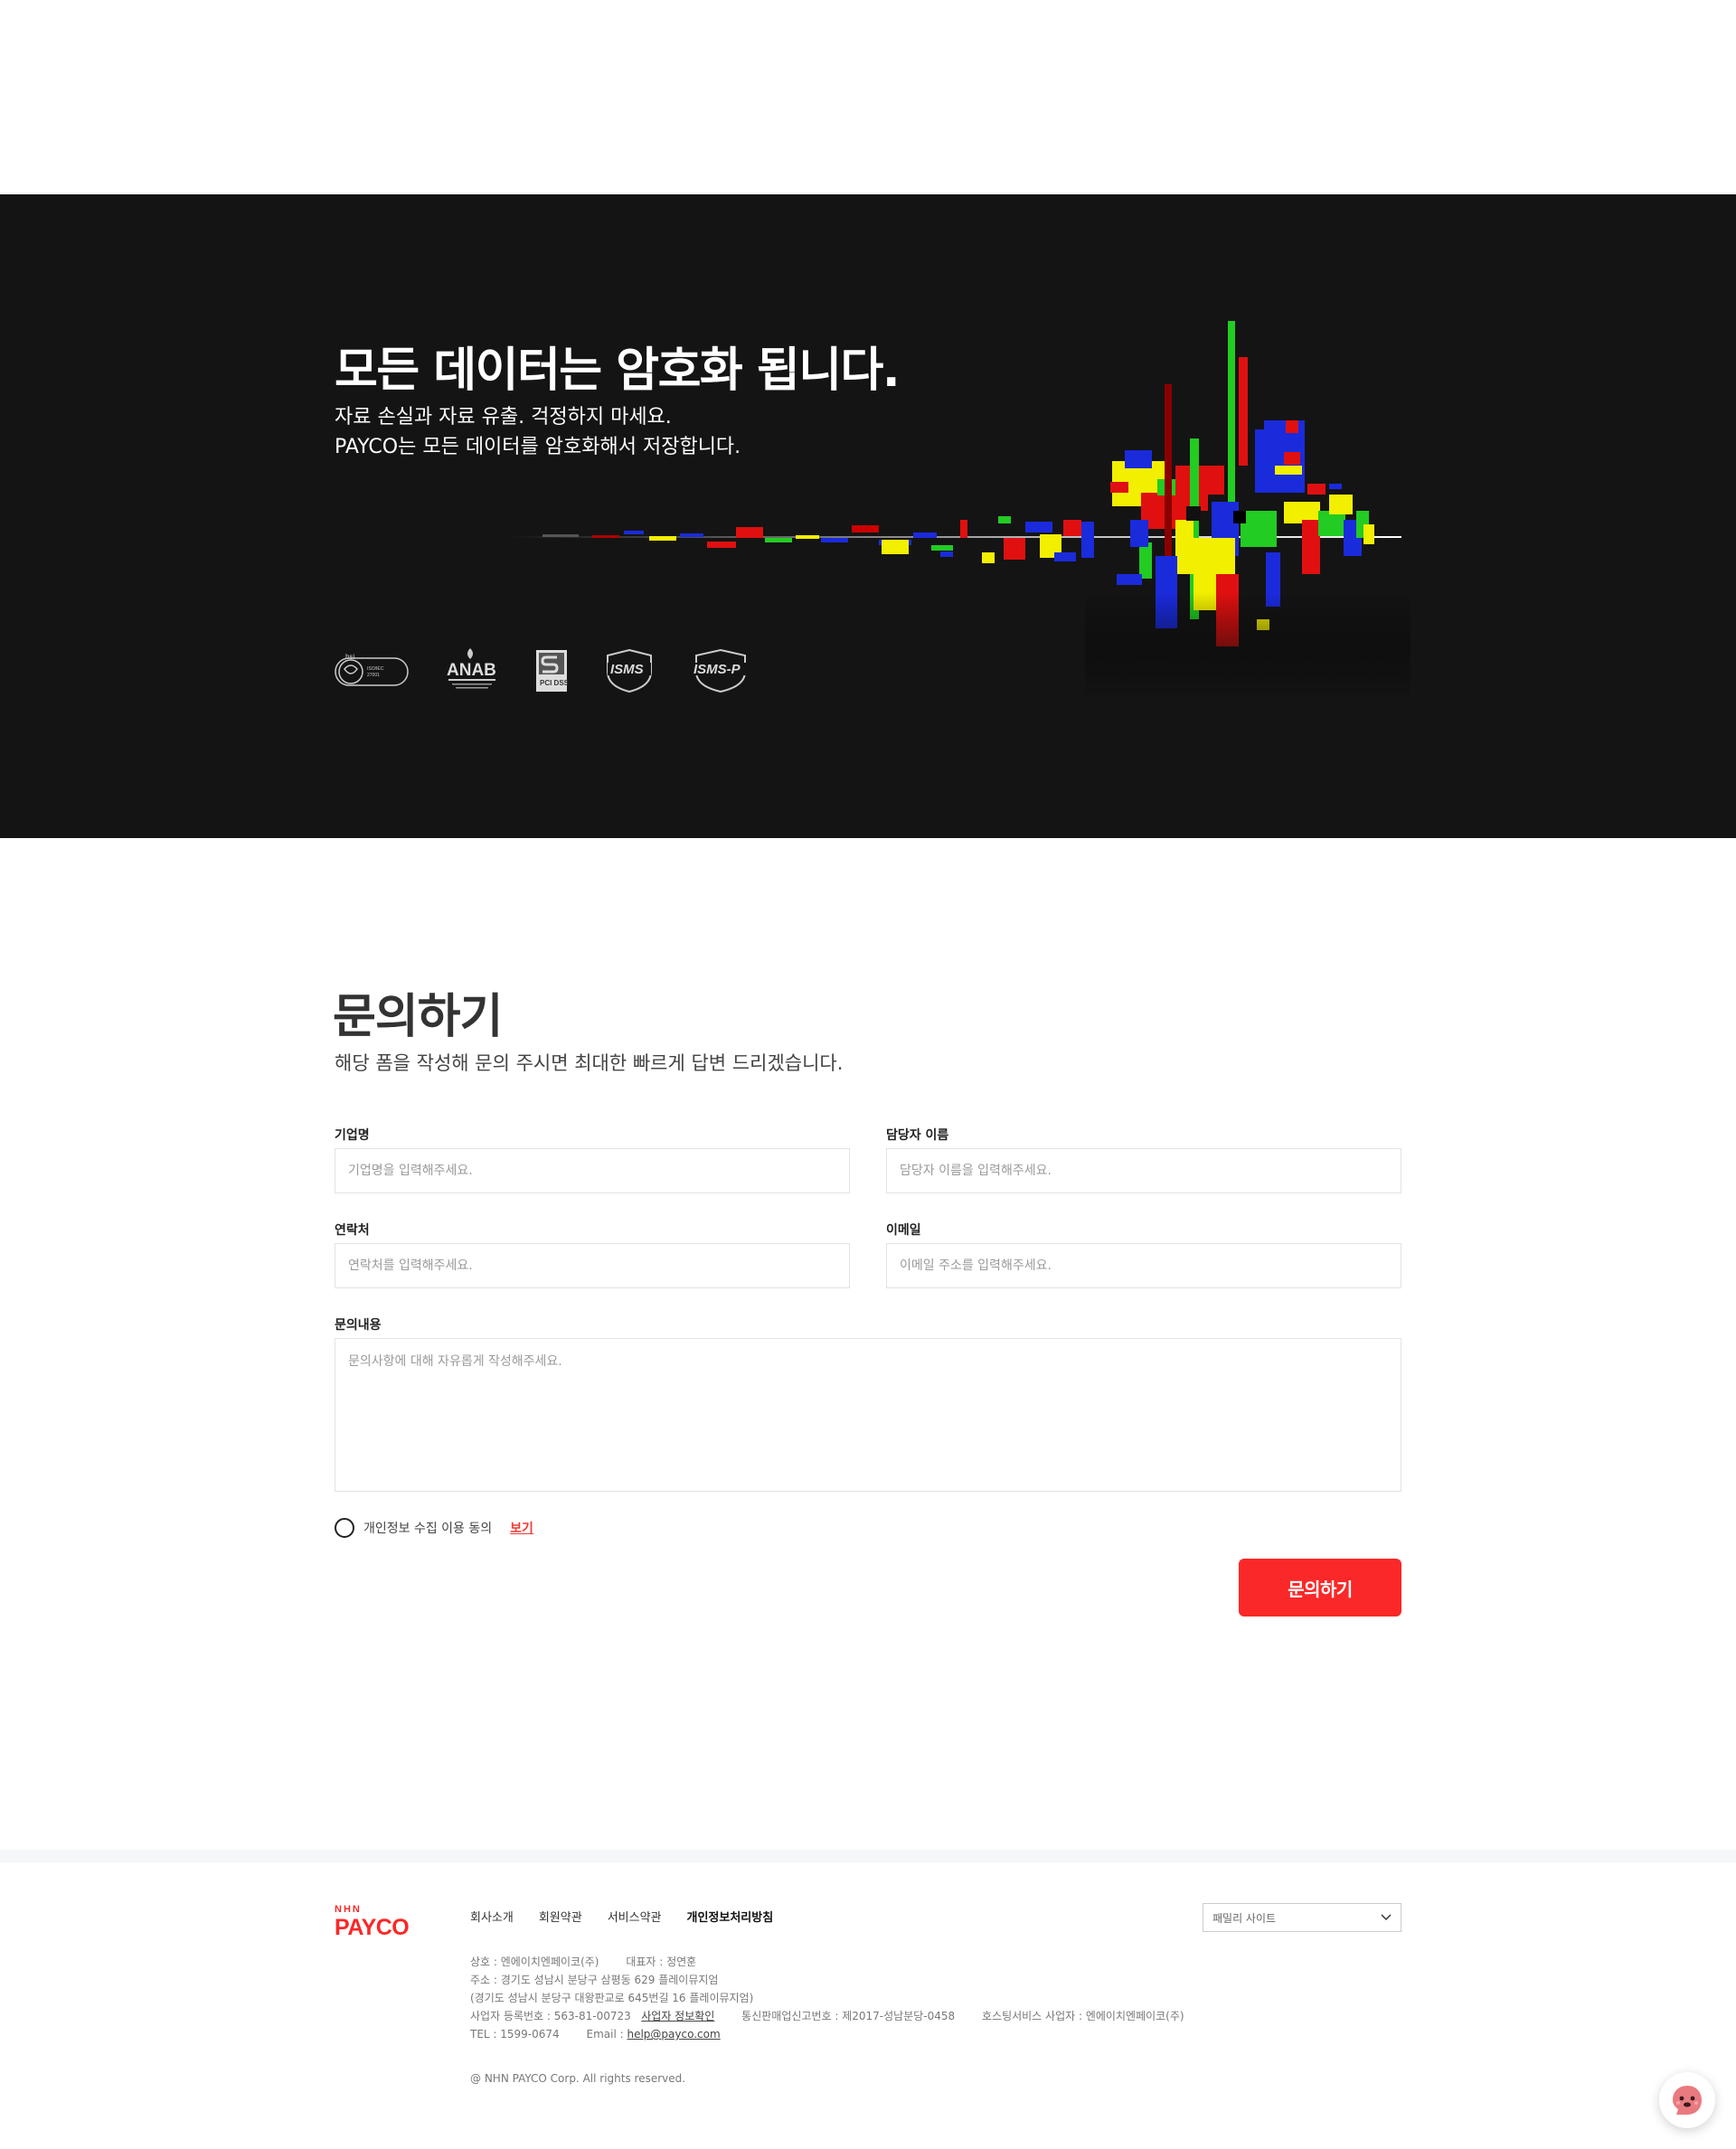 The height and width of the screenshot is (2149, 1736). I want to click on footer-nav: 회사소개 회원약관 서비스약관 개인정보처리방침, so click(621, 1917).